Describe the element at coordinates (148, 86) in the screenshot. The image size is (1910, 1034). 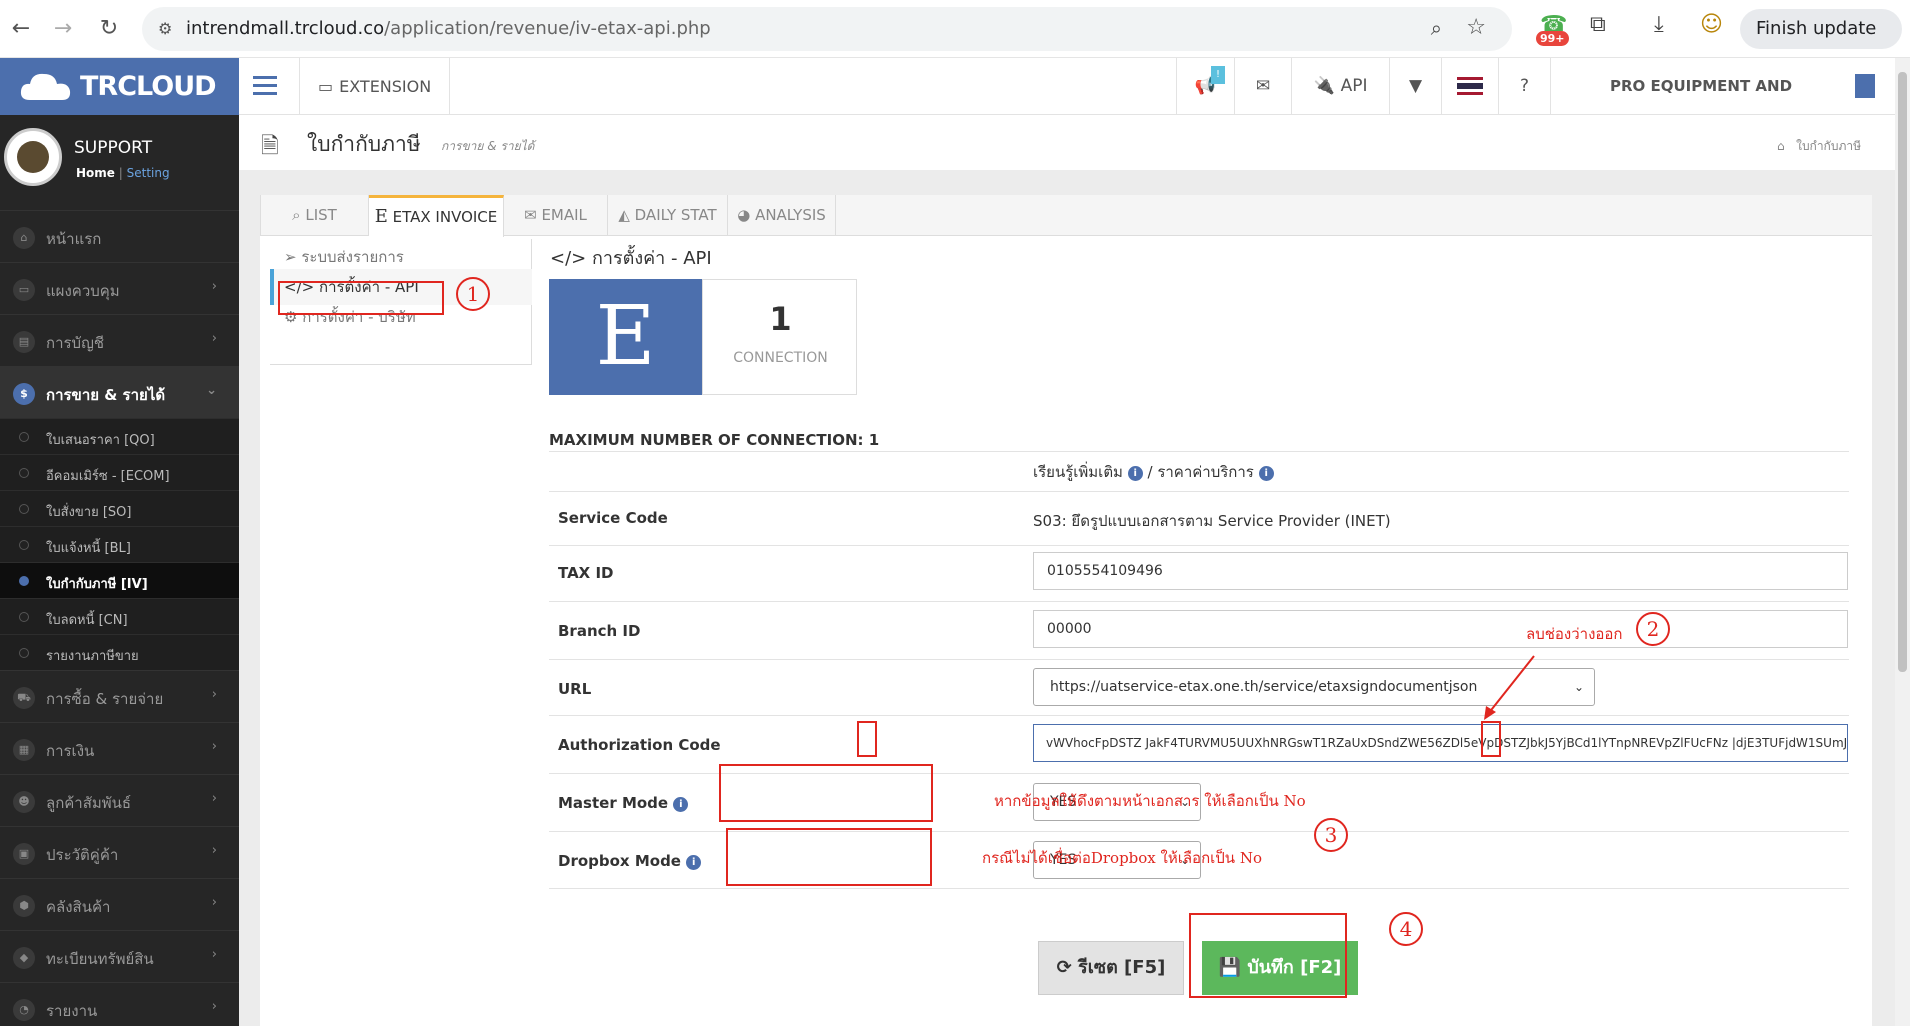
I see `logo-text: TRCLOUD` at that location.